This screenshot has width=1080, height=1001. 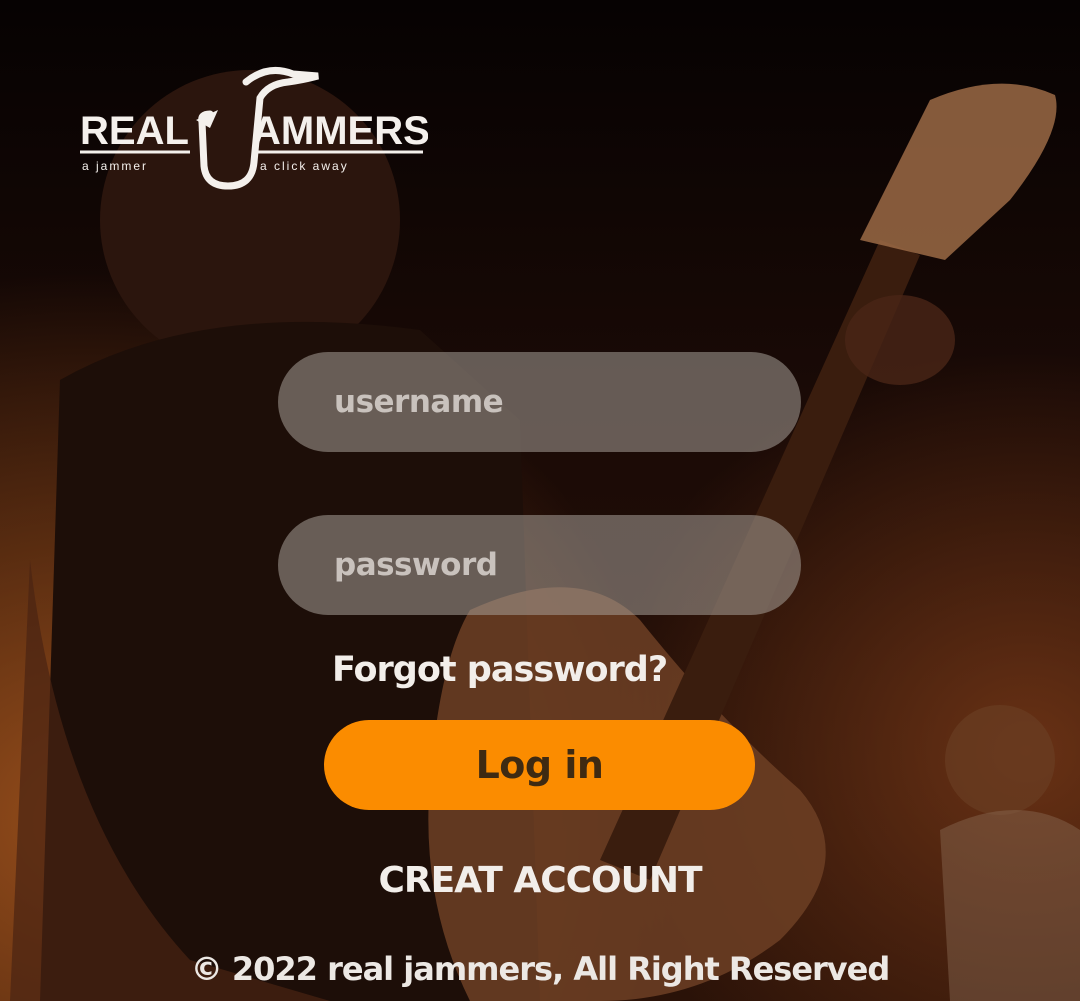 I want to click on login-button: Log in, so click(x=539, y=765).